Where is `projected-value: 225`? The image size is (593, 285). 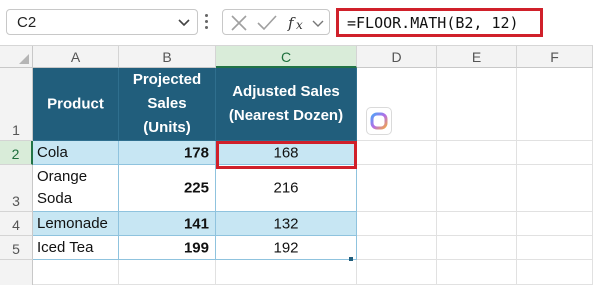 projected-value: 225 is located at coordinates (196, 188).